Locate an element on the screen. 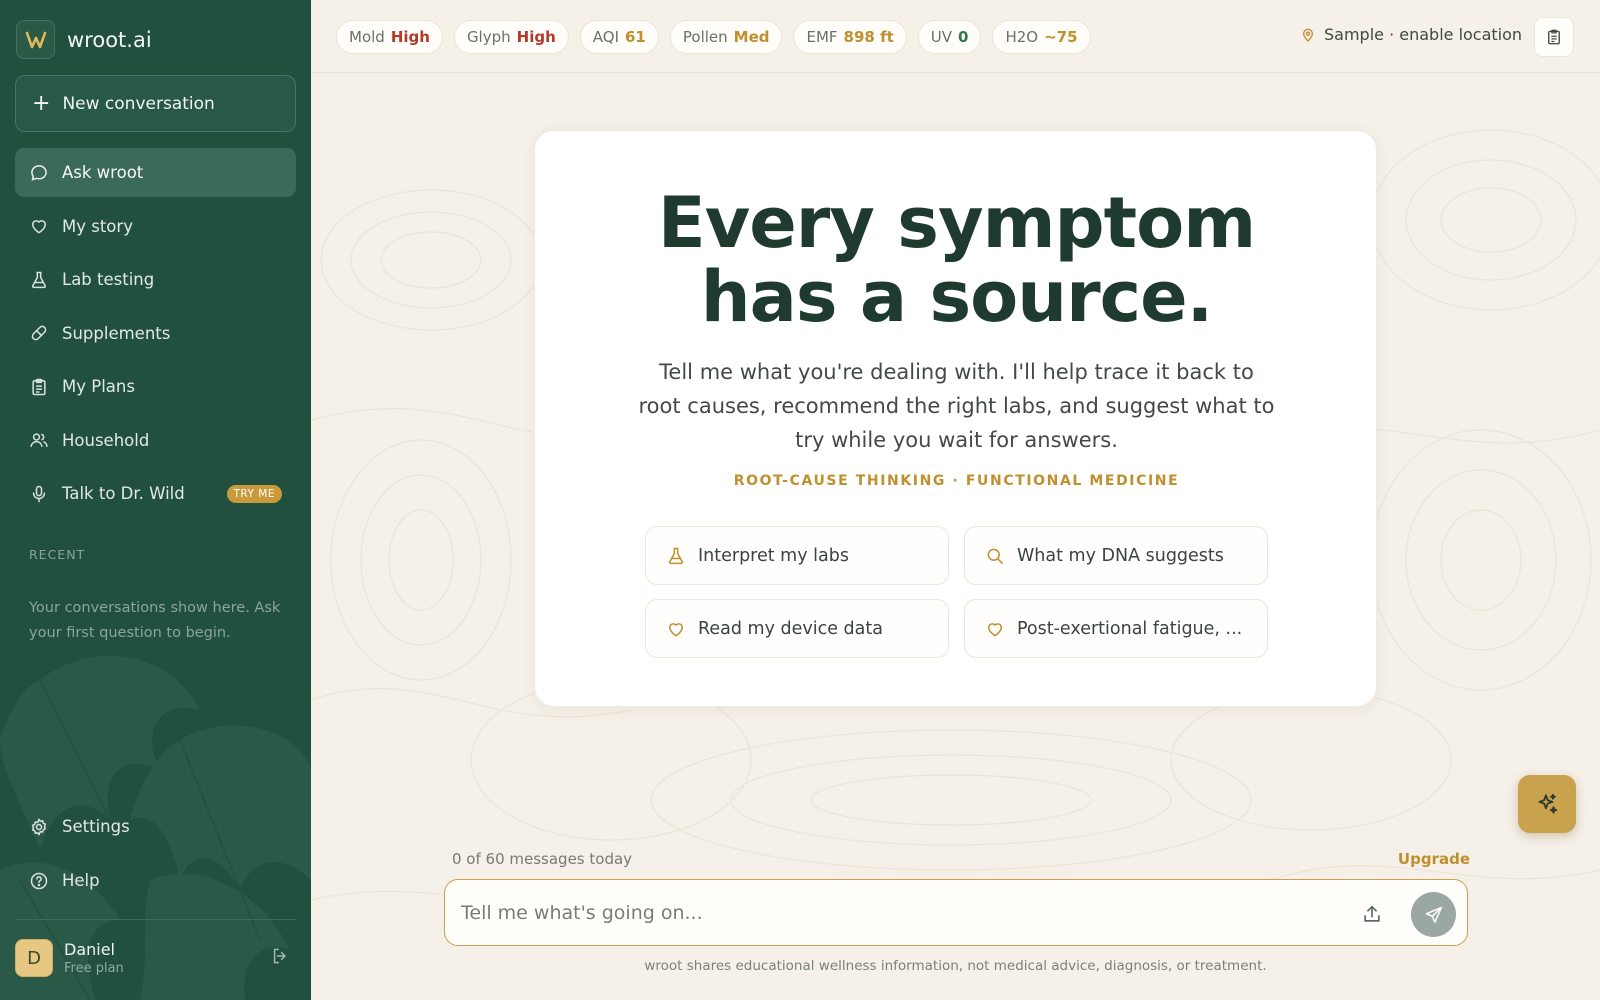  sidebar-item-label: Household is located at coordinates (106, 440).